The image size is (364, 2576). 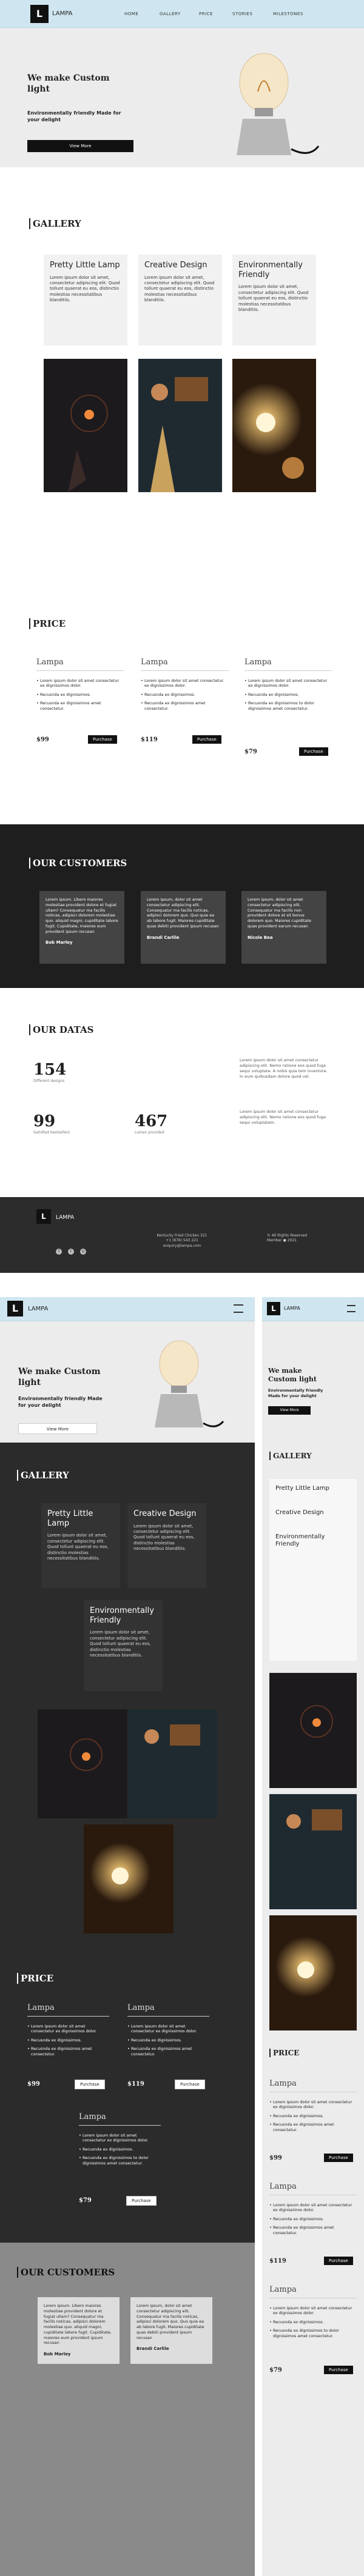 What do you see at coordinates (182, 1240) in the screenshot?
I see `footer-phone: +1 (876) 543 221` at bounding box center [182, 1240].